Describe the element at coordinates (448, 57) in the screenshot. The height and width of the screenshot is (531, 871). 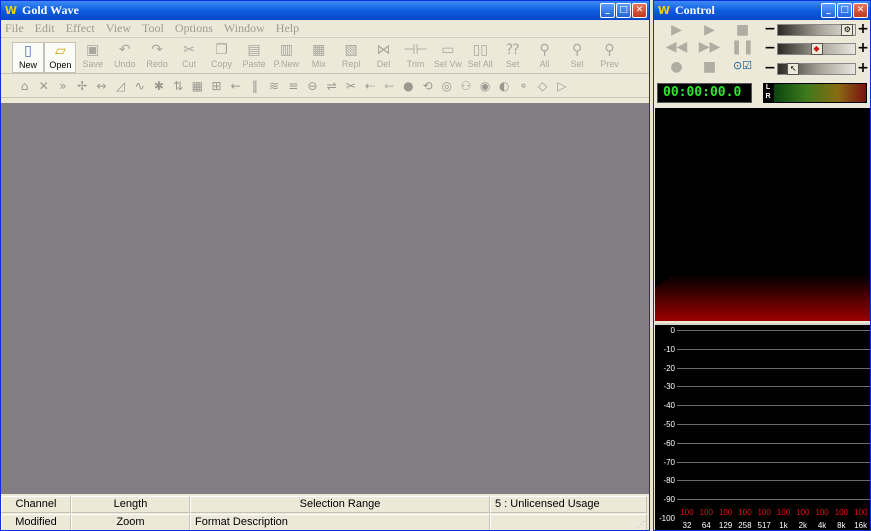
I see `toolbar-sel-vw-button: ▭ Sel Vw` at that location.